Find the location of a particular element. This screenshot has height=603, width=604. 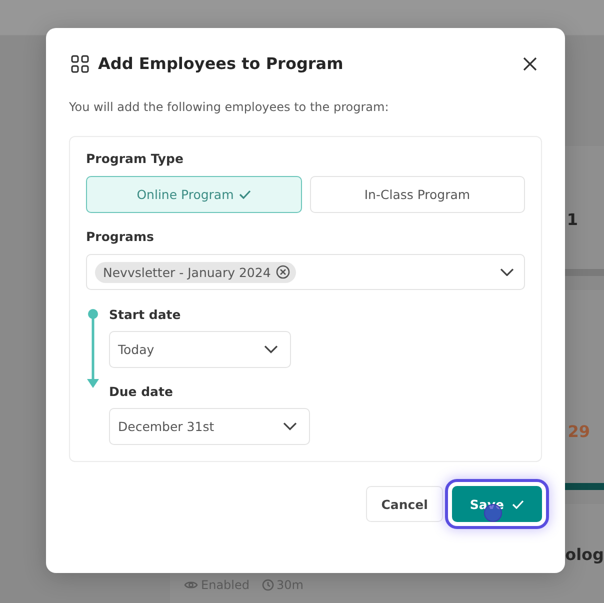

program-type-option: Online Program is located at coordinates (194, 194).